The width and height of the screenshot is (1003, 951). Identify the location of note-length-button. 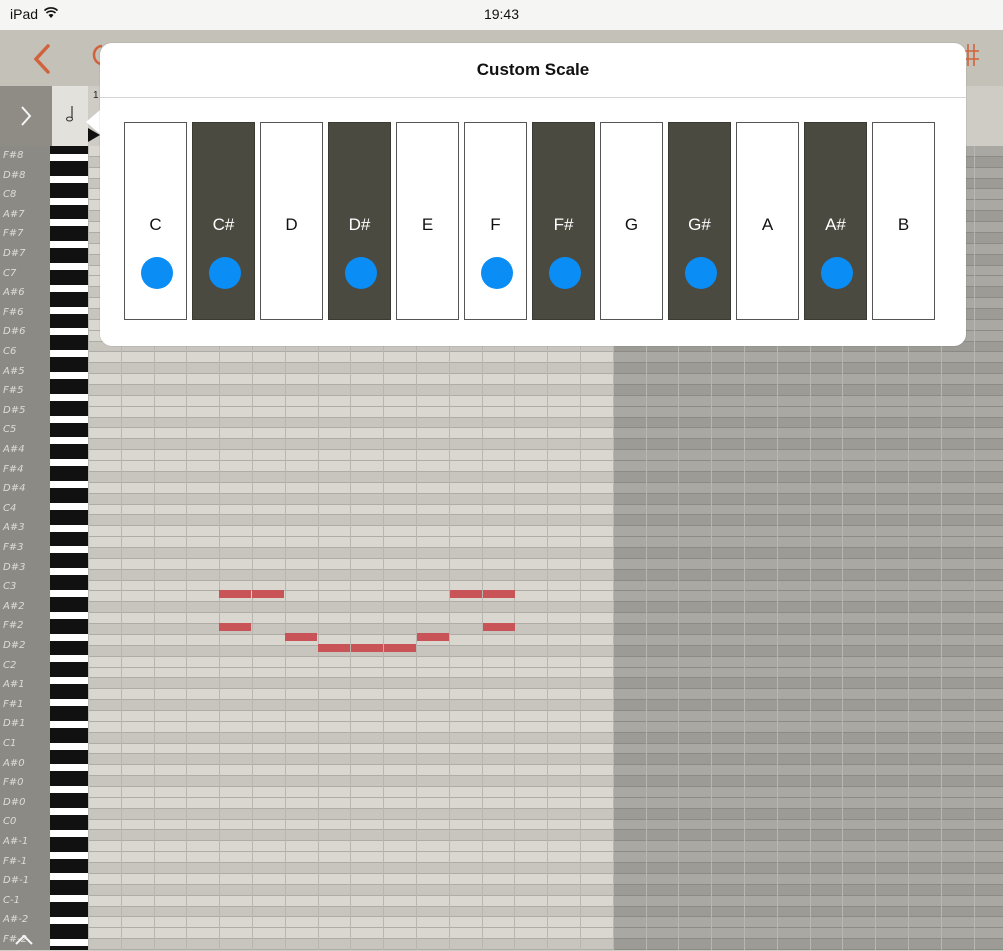
(70, 116).